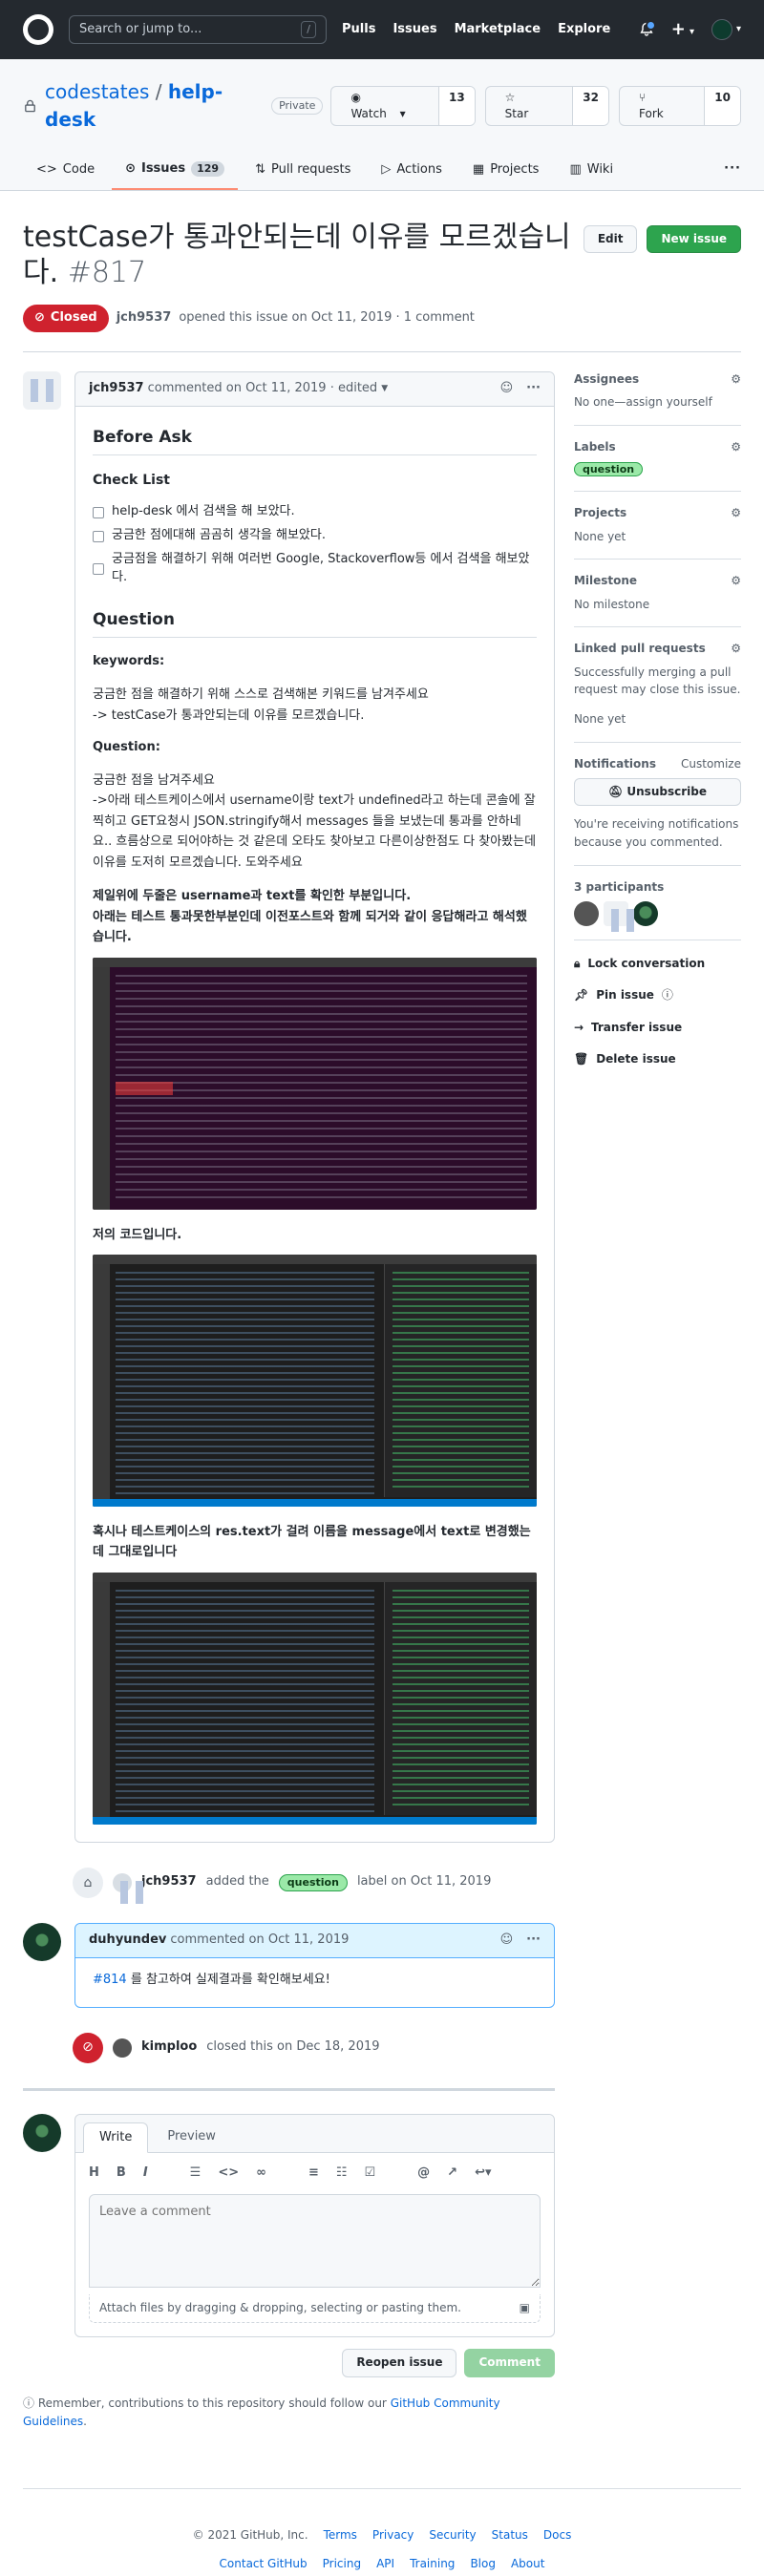  Describe the element at coordinates (432, 2564) in the screenshot. I see `footer-link-training: Training` at that location.